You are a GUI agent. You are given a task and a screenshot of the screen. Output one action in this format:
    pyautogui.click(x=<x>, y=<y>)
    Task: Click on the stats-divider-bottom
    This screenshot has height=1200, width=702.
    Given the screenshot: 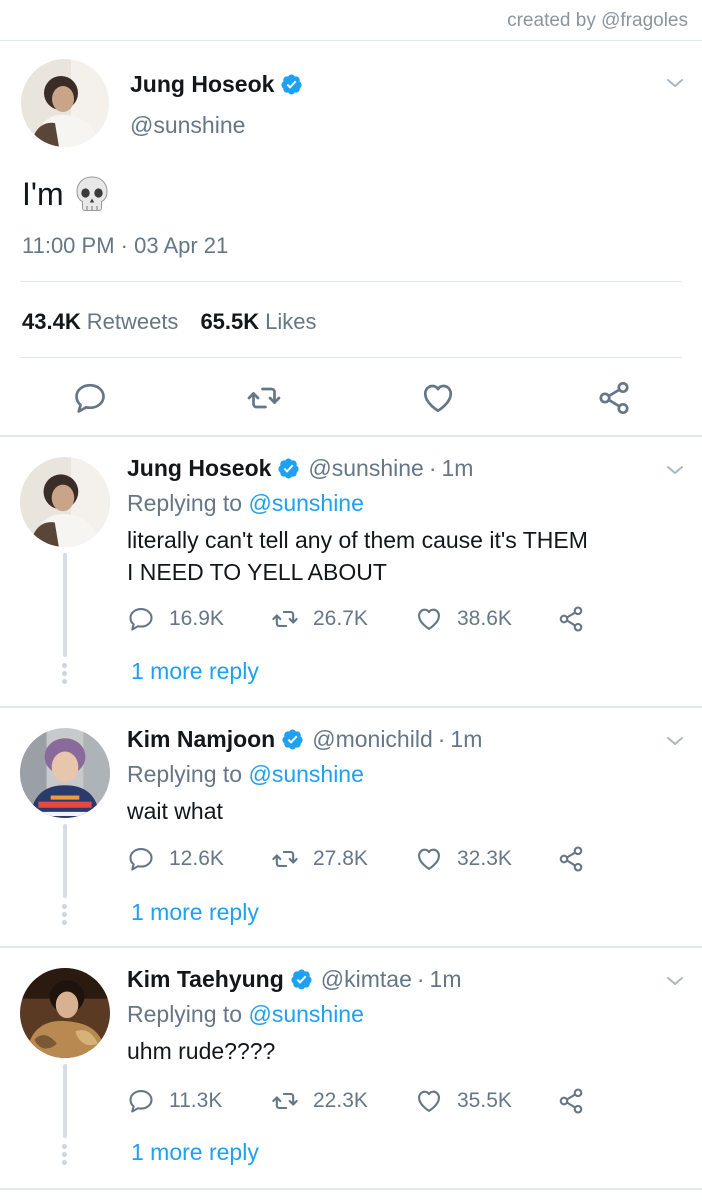 What is the action you would take?
    pyautogui.click(x=351, y=357)
    